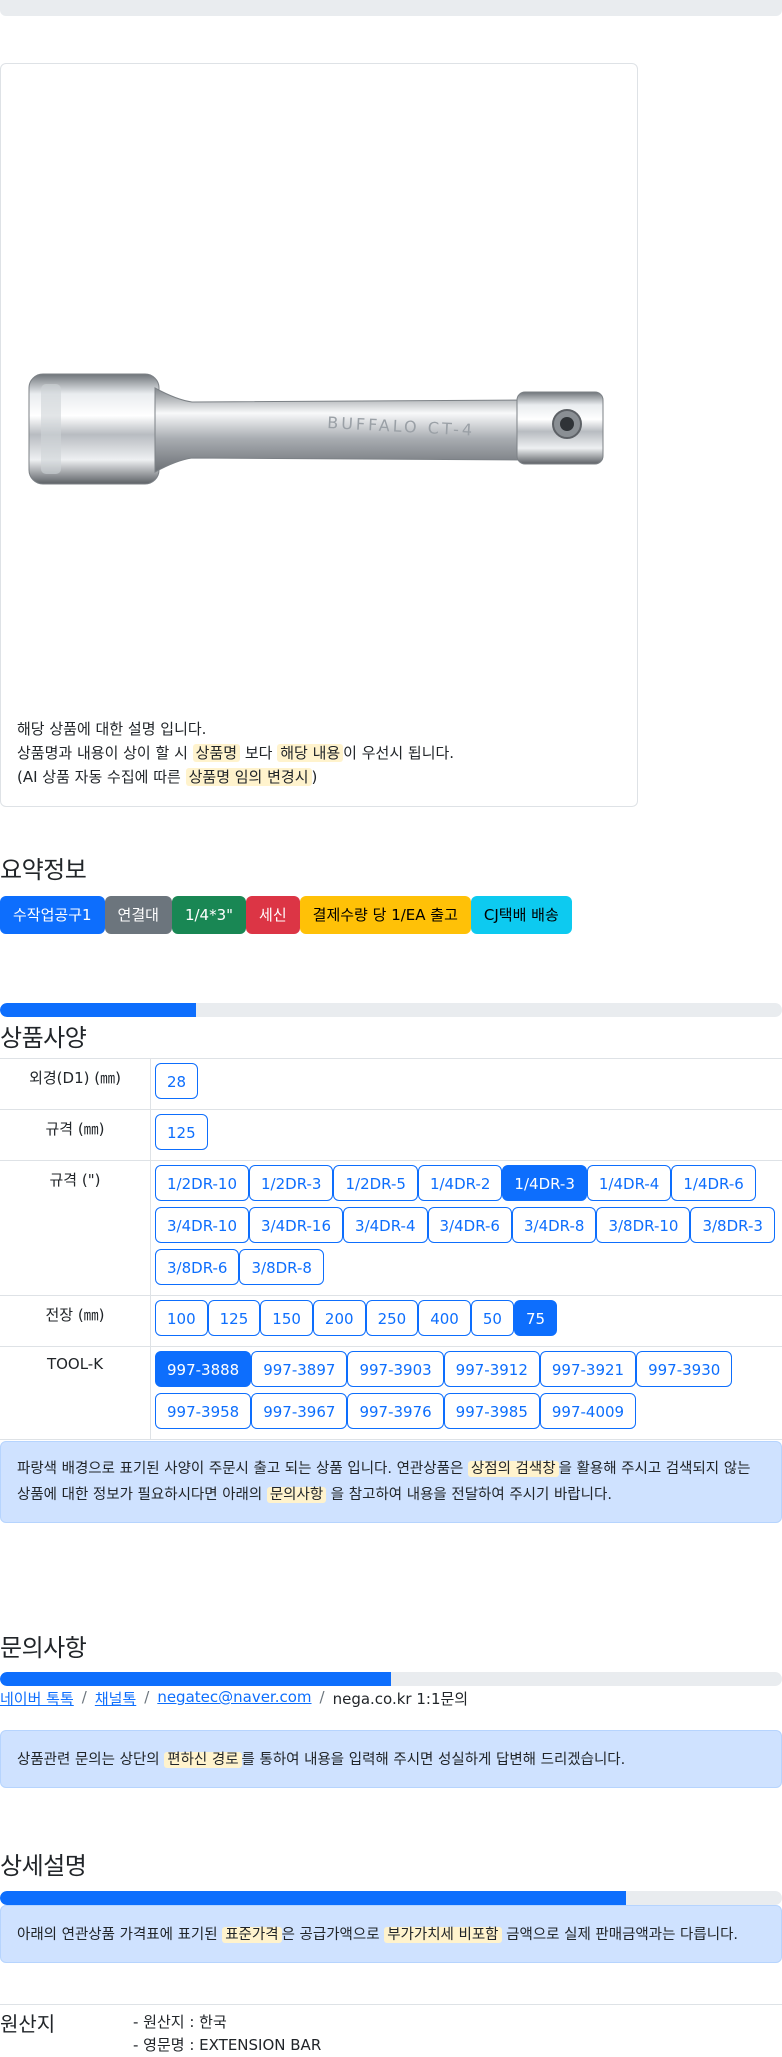 This screenshot has height=2057, width=782. Describe the element at coordinates (286, 1318) in the screenshot. I see `spec-option-button: 150` at that location.